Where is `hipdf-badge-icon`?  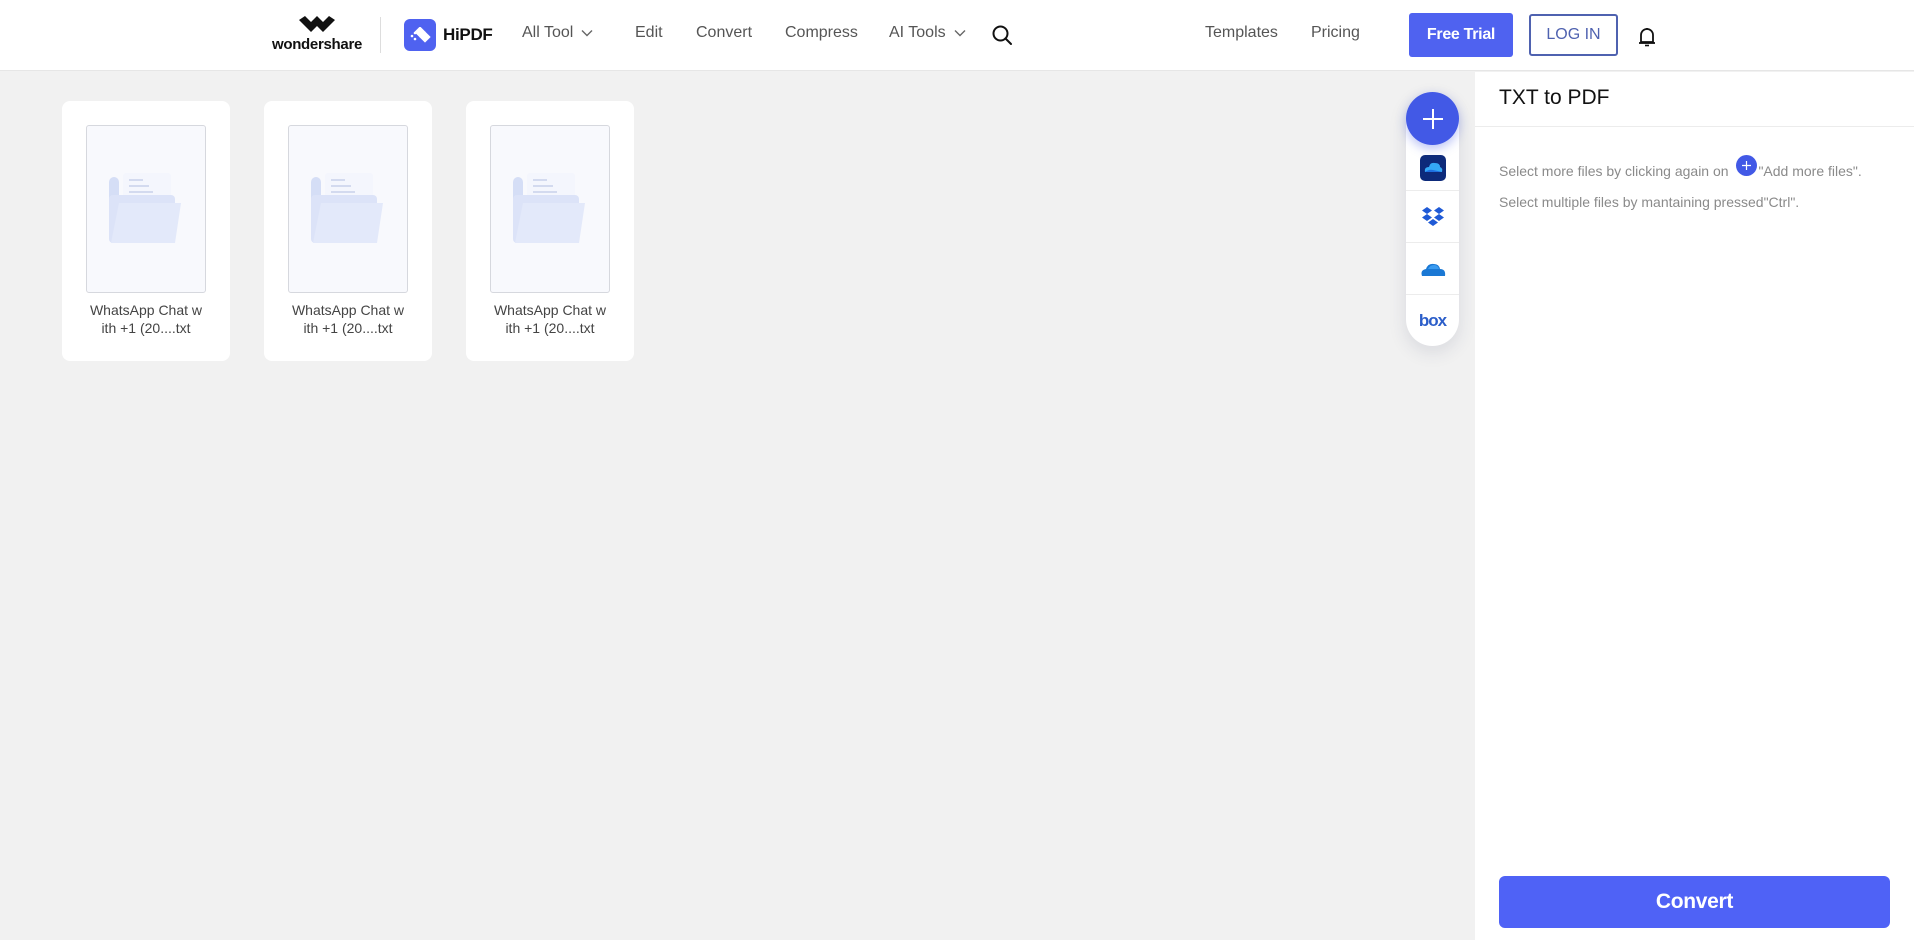
hipdf-badge-icon is located at coordinates (420, 35).